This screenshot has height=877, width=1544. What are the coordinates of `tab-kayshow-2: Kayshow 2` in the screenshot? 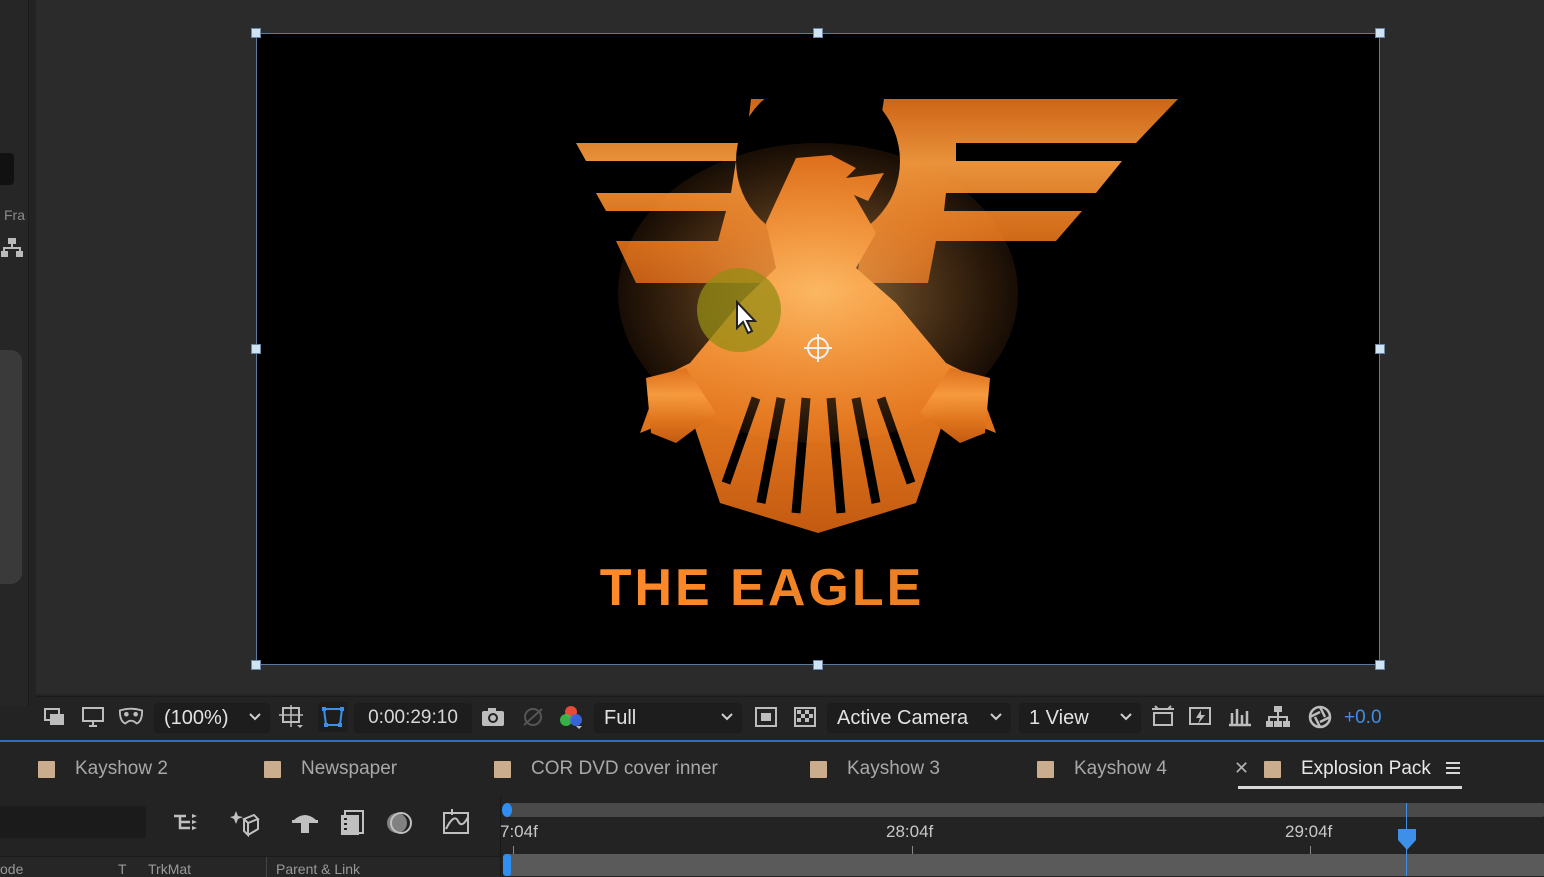 It's located at (103, 769).